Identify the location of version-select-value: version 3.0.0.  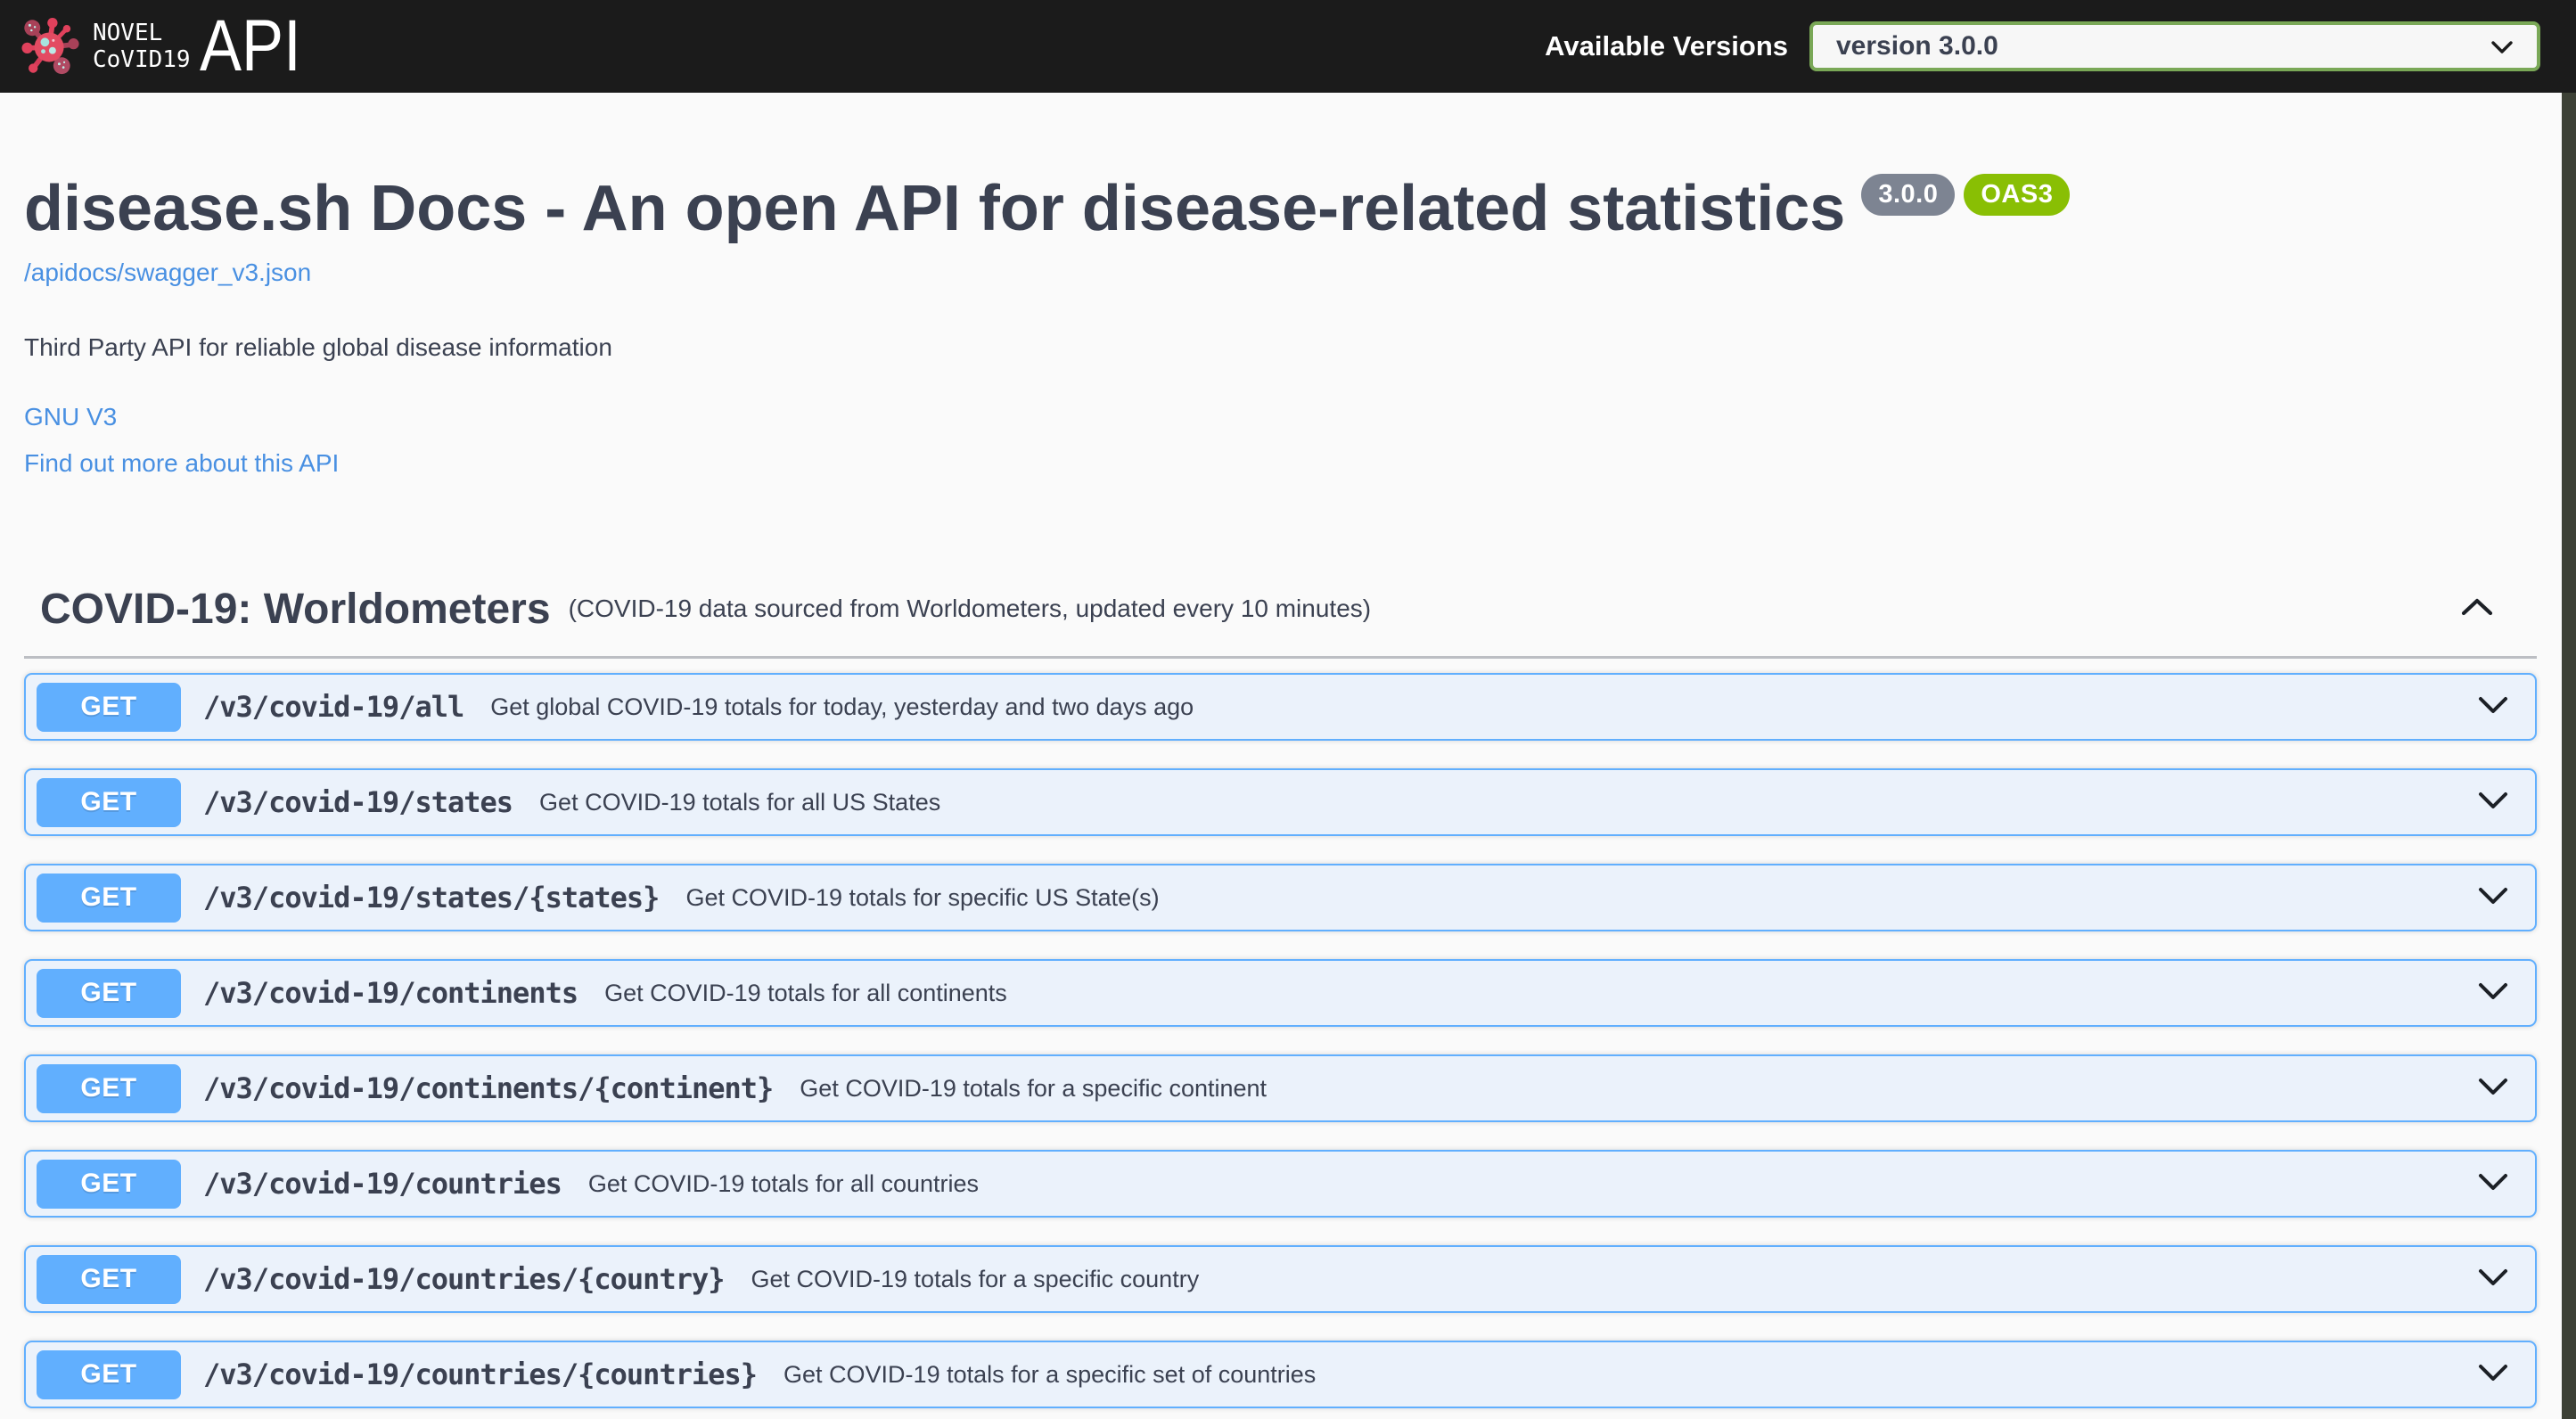
(1917, 46).